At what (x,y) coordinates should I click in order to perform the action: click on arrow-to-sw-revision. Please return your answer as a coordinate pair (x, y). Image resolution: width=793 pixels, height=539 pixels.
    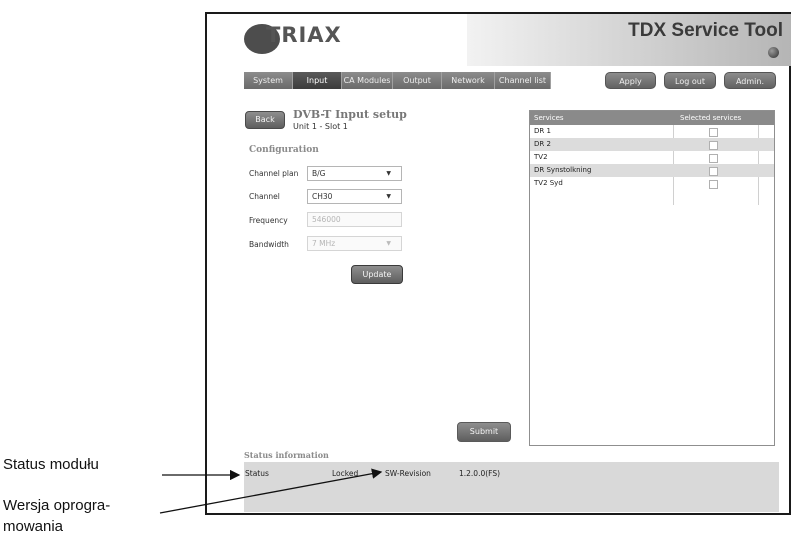
    Looking at the image, I should click on (271, 491).